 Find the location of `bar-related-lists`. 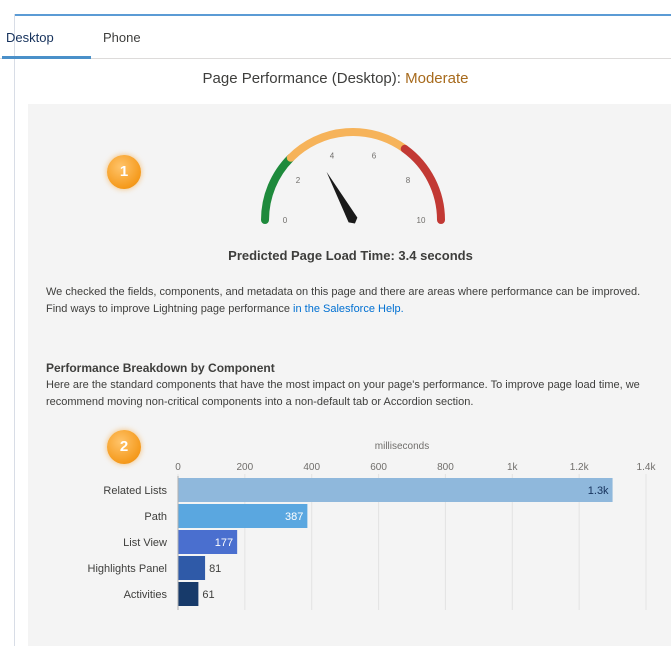

bar-related-lists is located at coordinates (395, 490).